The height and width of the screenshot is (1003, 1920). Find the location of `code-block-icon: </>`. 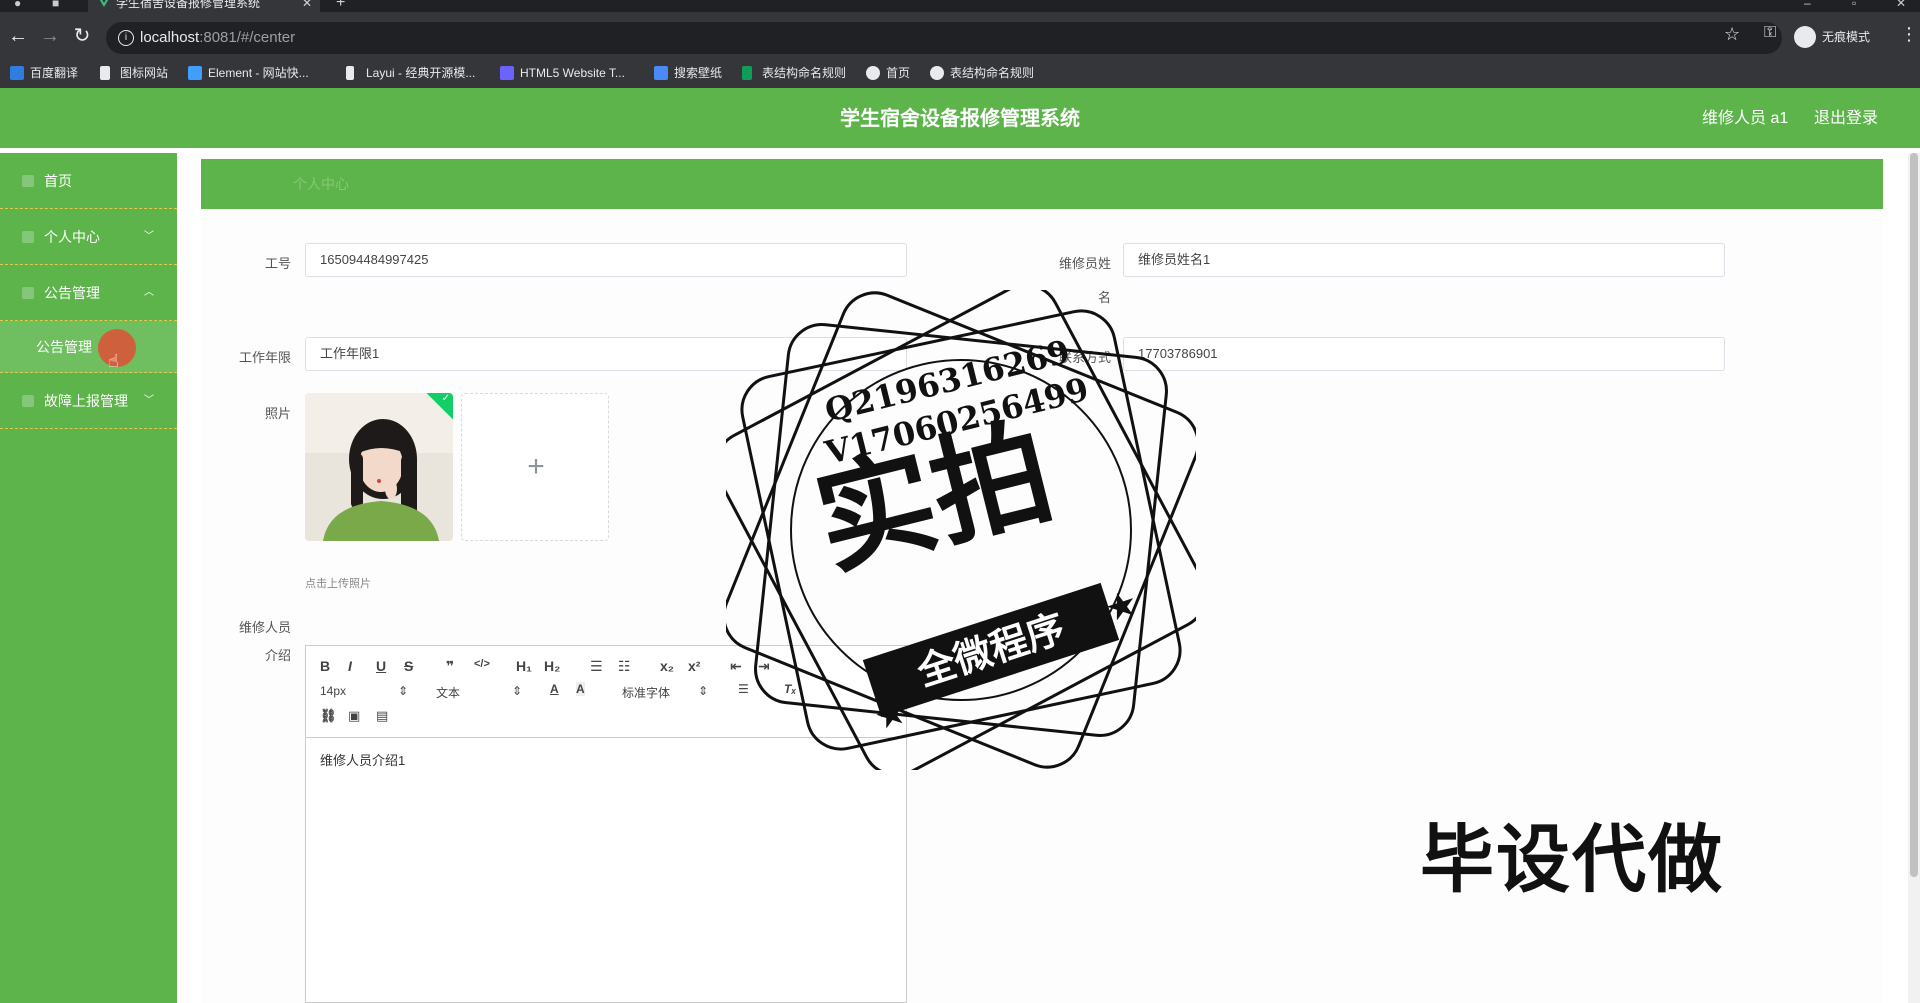

code-block-icon: </> is located at coordinates (482, 664).